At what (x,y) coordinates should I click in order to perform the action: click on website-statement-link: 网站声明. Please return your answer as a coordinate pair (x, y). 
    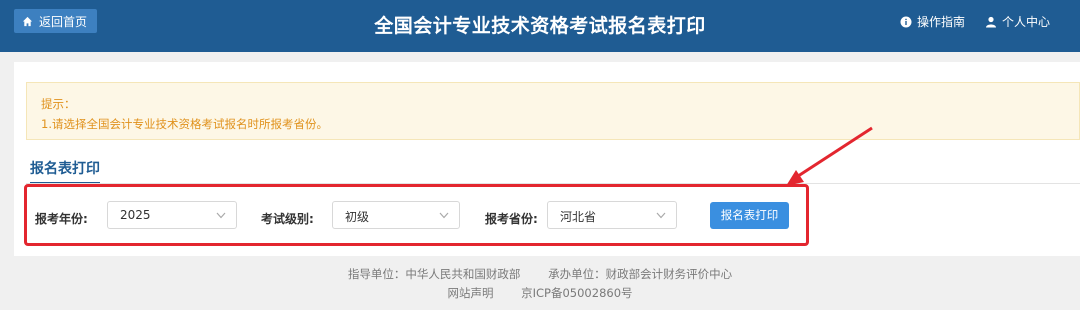
    Looking at the image, I should click on (470, 293).